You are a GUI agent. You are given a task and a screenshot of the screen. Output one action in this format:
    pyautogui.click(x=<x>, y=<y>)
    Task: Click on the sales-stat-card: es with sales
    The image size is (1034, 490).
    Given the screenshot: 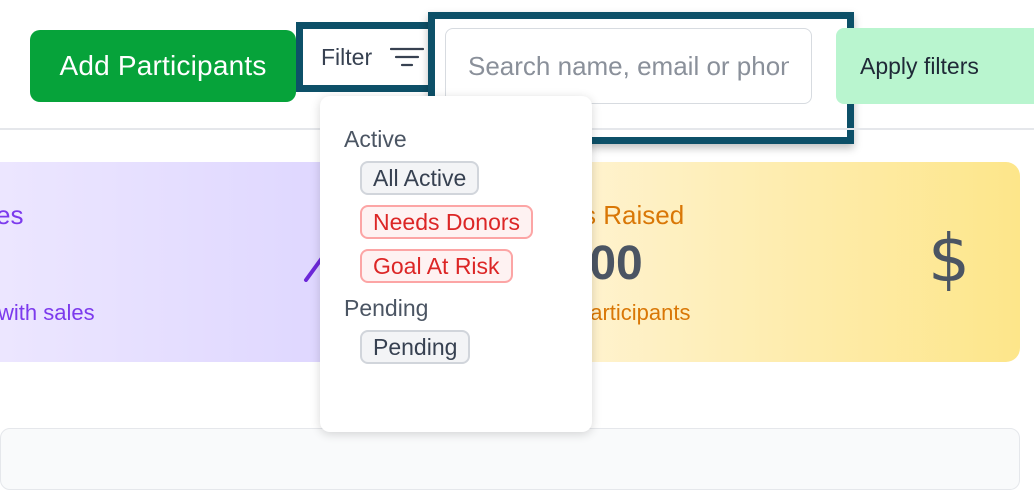 What is the action you would take?
    pyautogui.click(x=185, y=262)
    